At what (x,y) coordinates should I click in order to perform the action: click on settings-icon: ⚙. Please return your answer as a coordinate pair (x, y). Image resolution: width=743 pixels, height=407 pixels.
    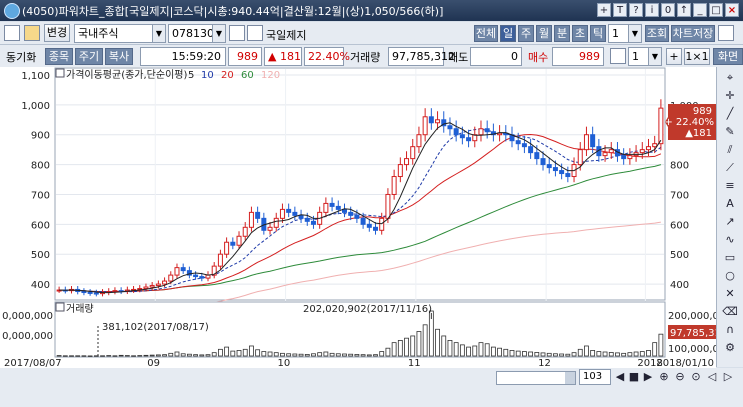
    Looking at the image, I should click on (730, 348).